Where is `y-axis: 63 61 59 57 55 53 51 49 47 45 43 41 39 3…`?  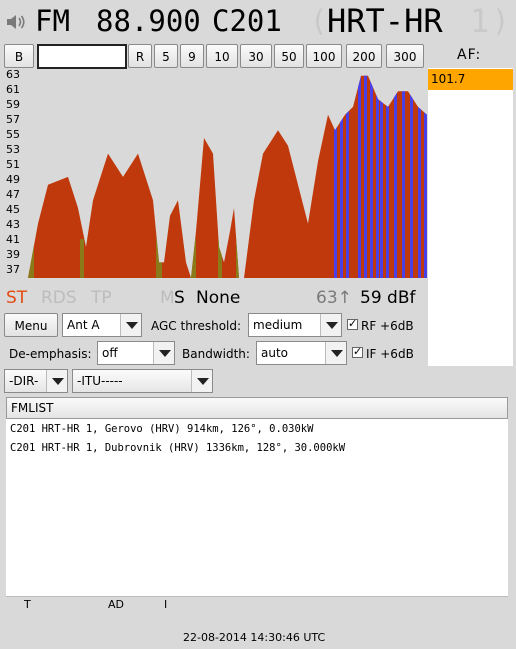
y-axis: 63 61 59 57 55 53 51 49 47 45 43 41 39 3… is located at coordinates (14, 173).